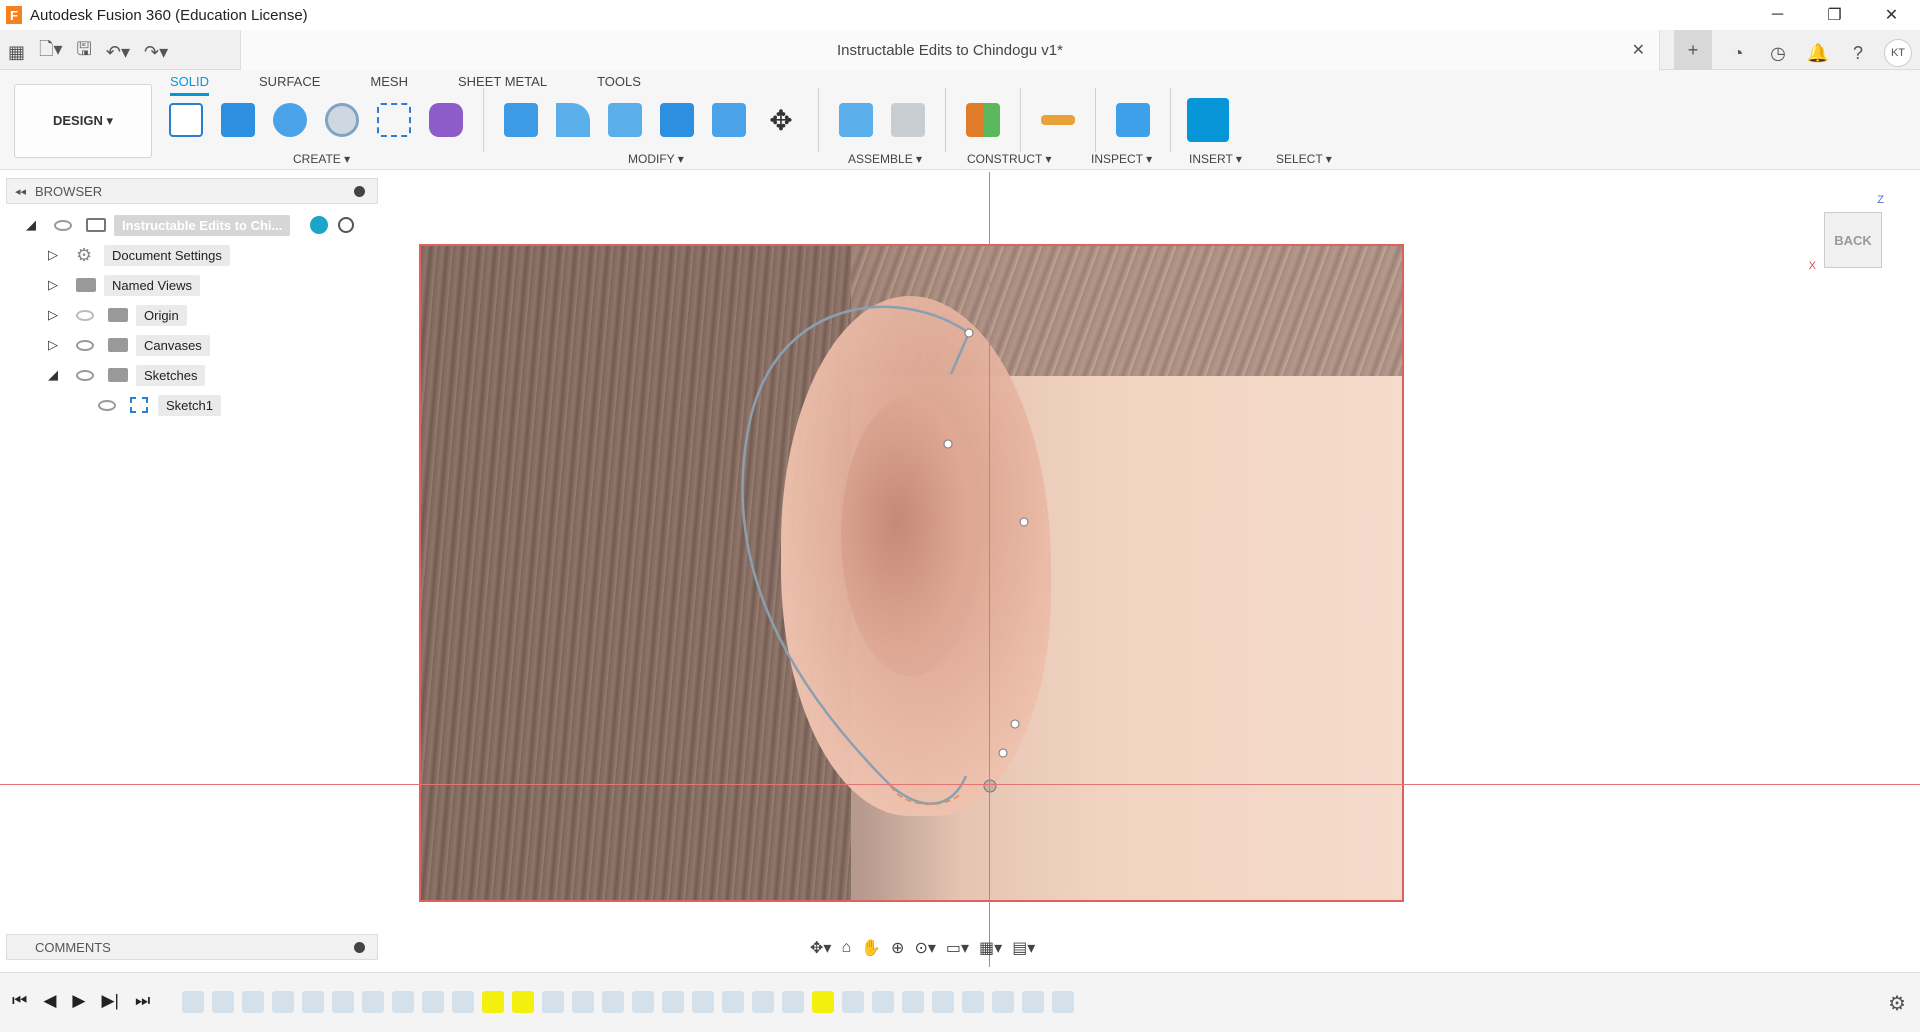  I want to click on joint-icon, so click(908, 120).